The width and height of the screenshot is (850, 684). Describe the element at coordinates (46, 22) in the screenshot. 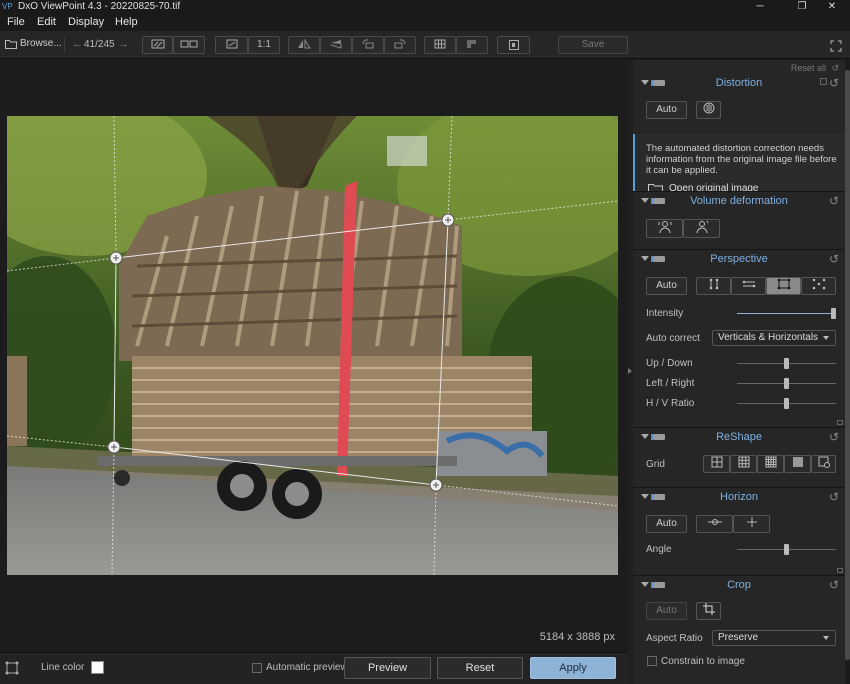

I see `menu-edit: Edit` at that location.